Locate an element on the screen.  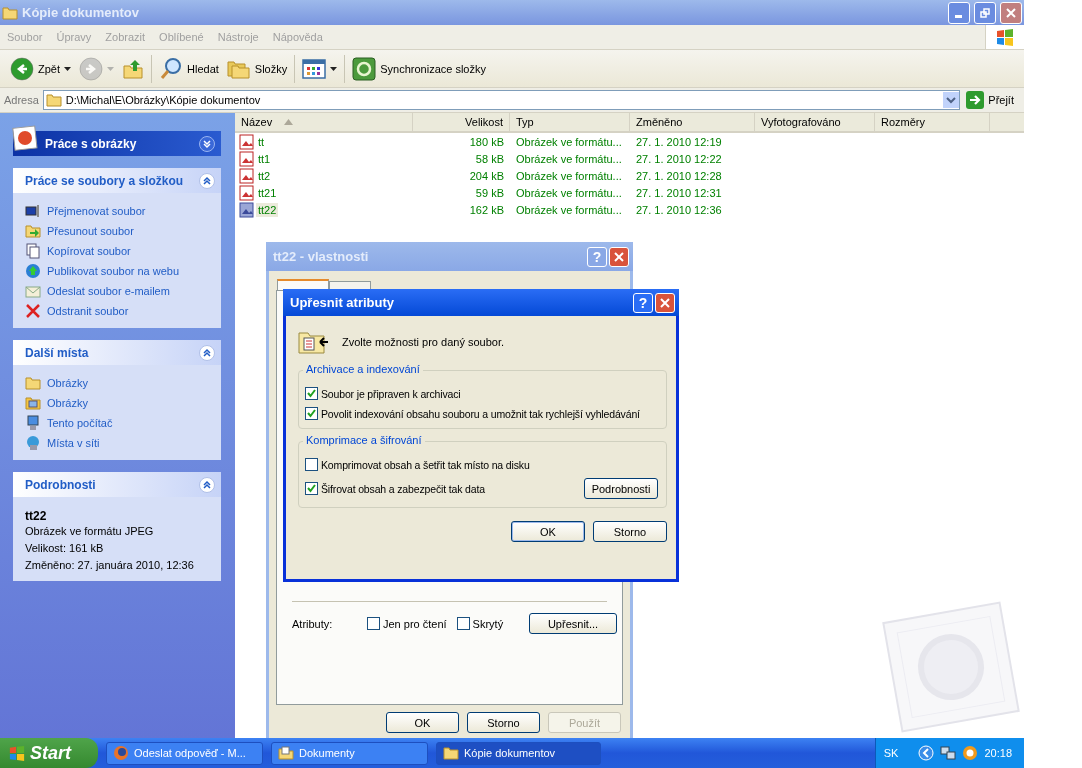
search-icon is located at coordinates (171, 68).